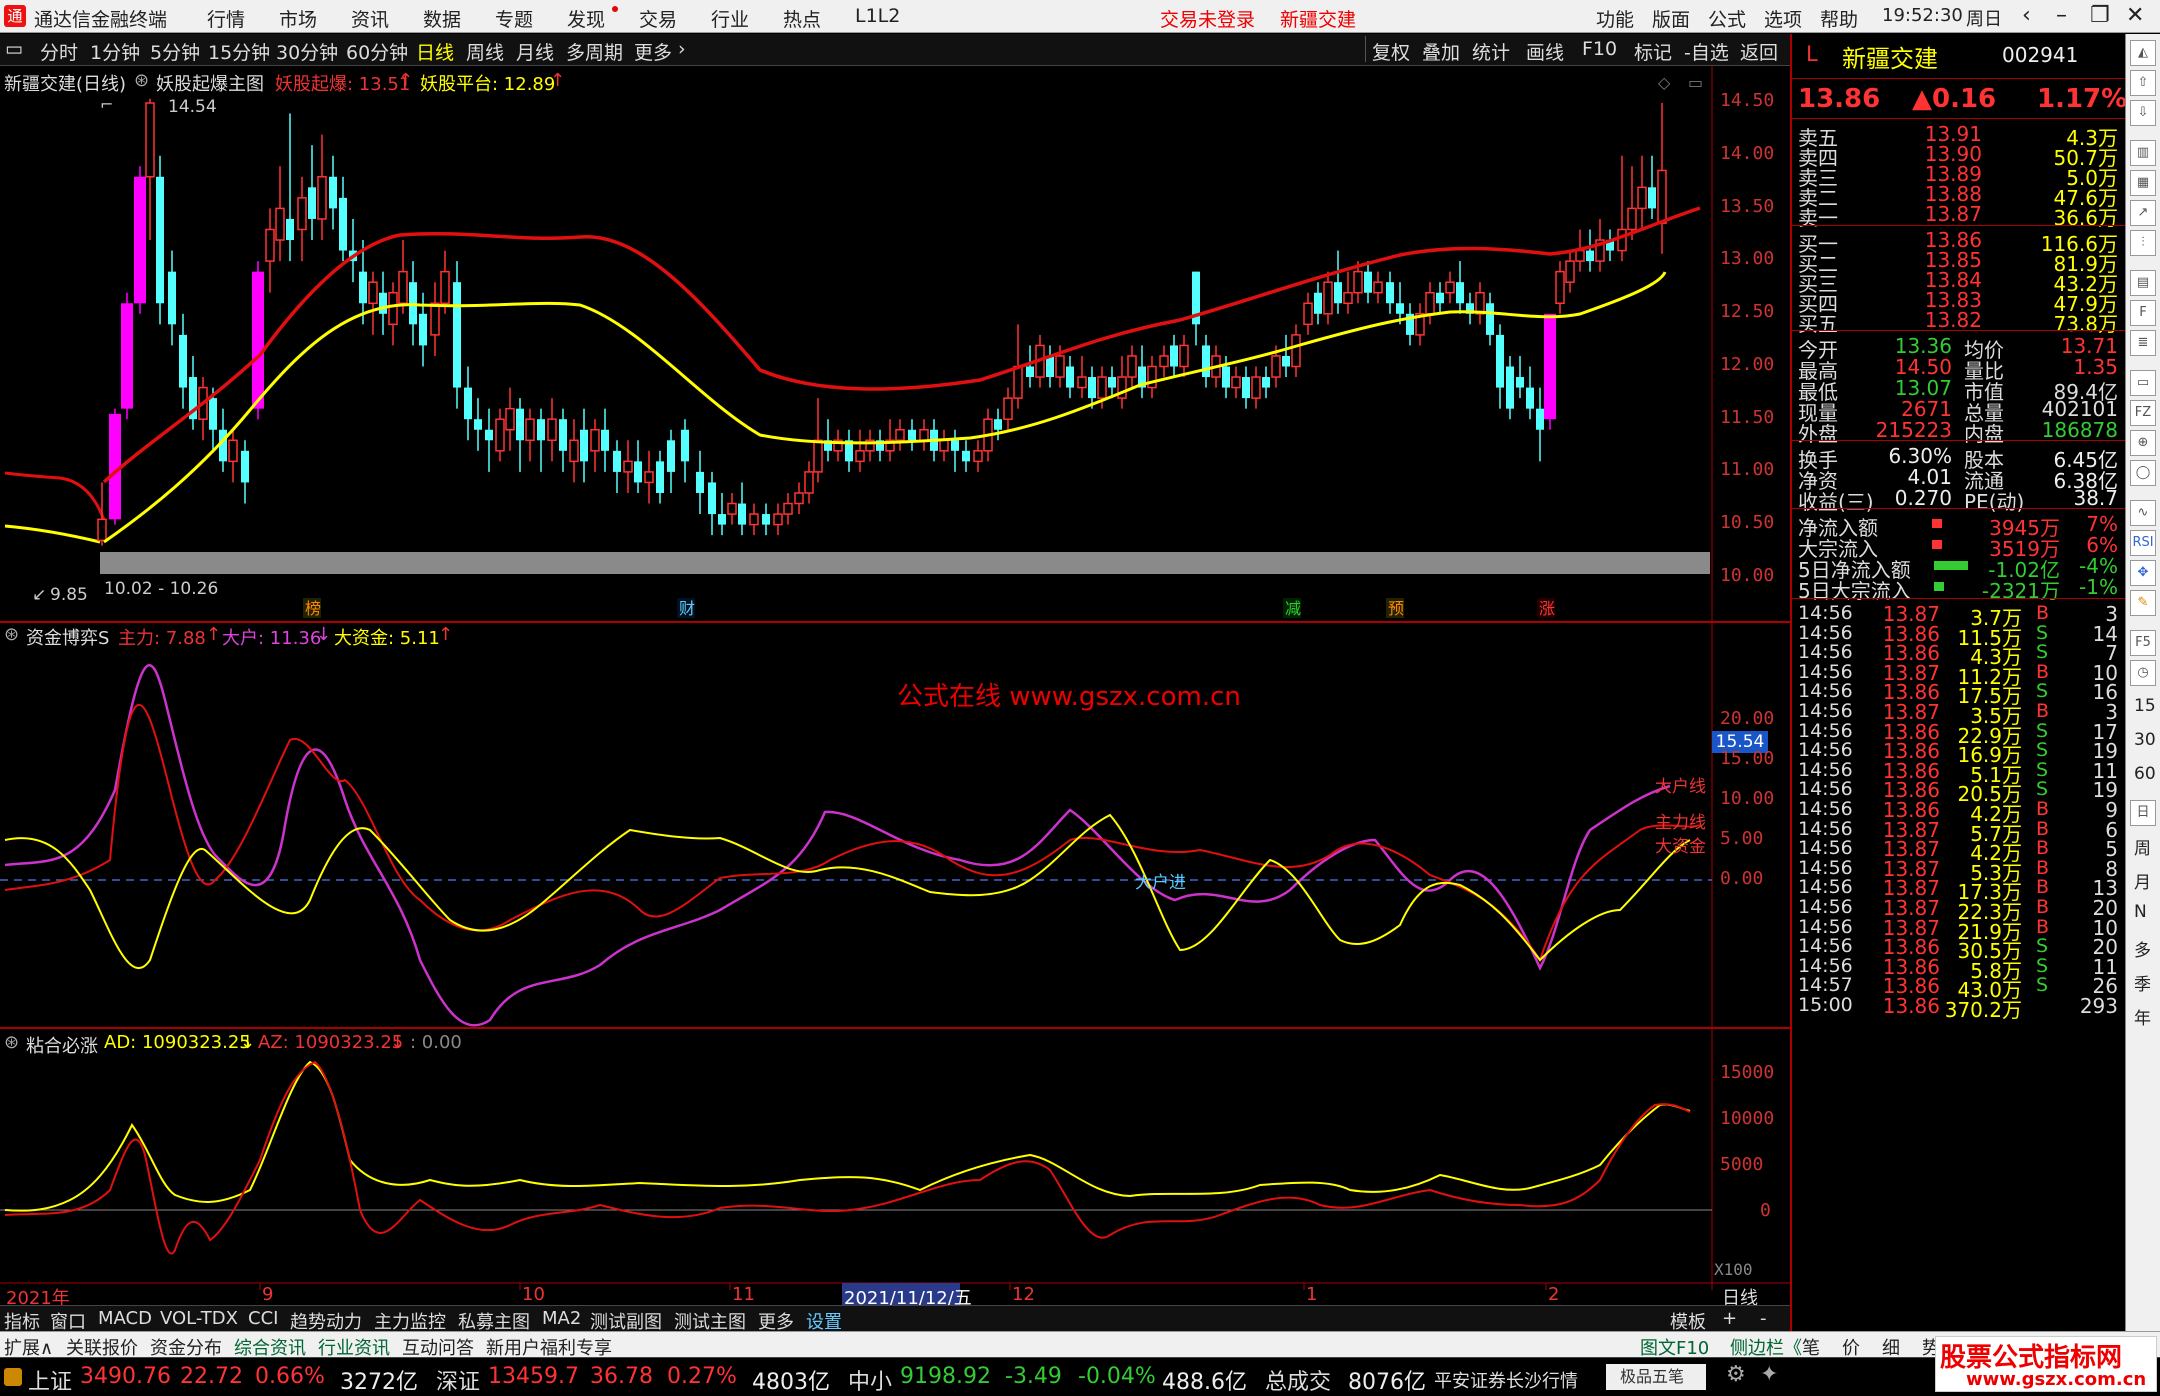 This screenshot has width=2160, height=1396. Describe the element at coordinates (2142, 846) in the screenshot. I see `sidebar-period-week: 周` at that location.